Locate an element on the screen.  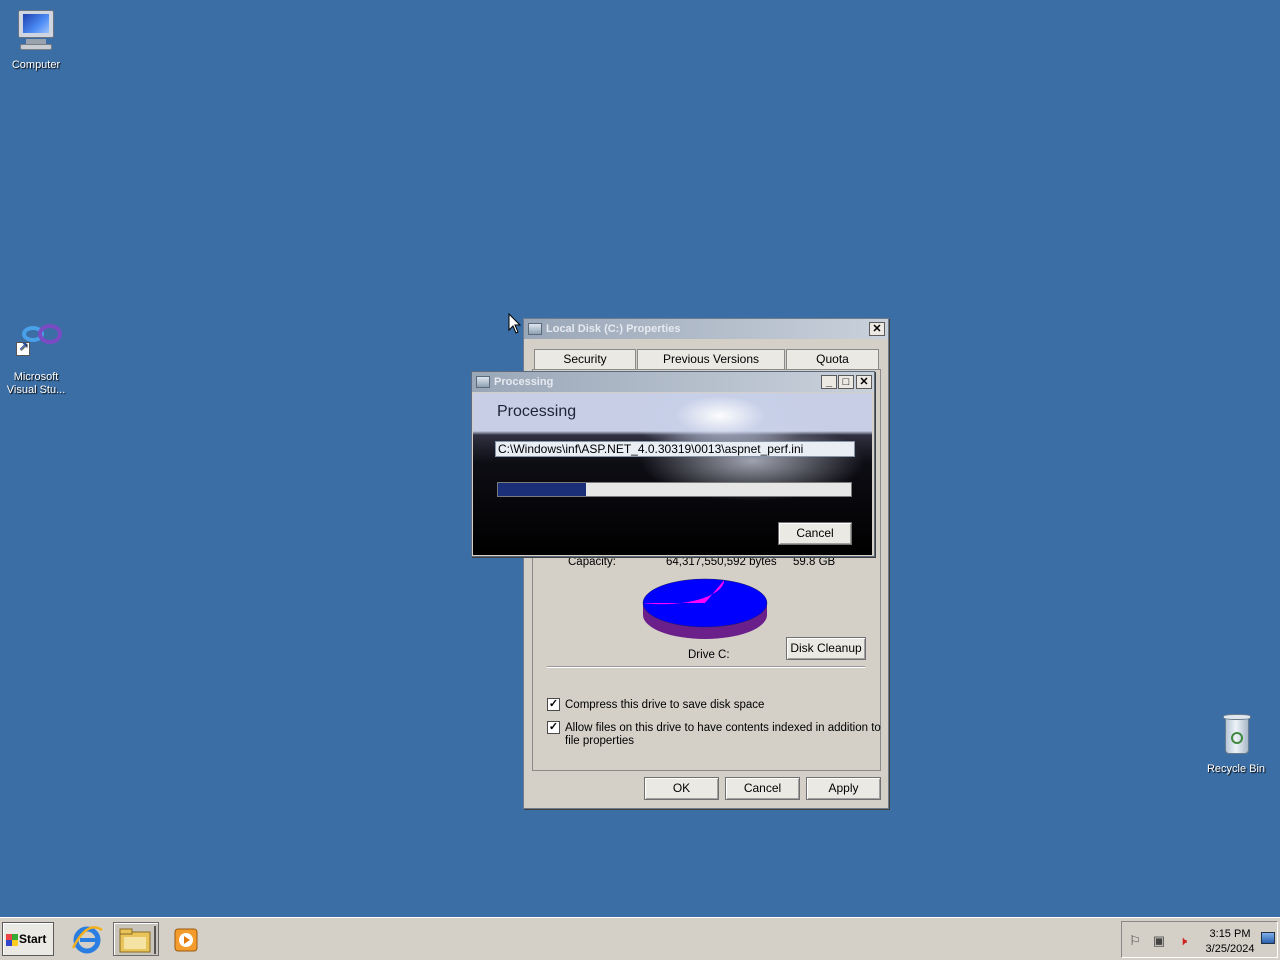
recycle-bin-icon is located at coordinates (1236, 736).